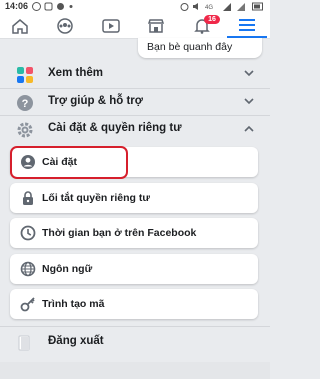  What do you see at coordinates (25, 75) in the screenshot?
I see `grid-icon` at bounding box center [25, 75].